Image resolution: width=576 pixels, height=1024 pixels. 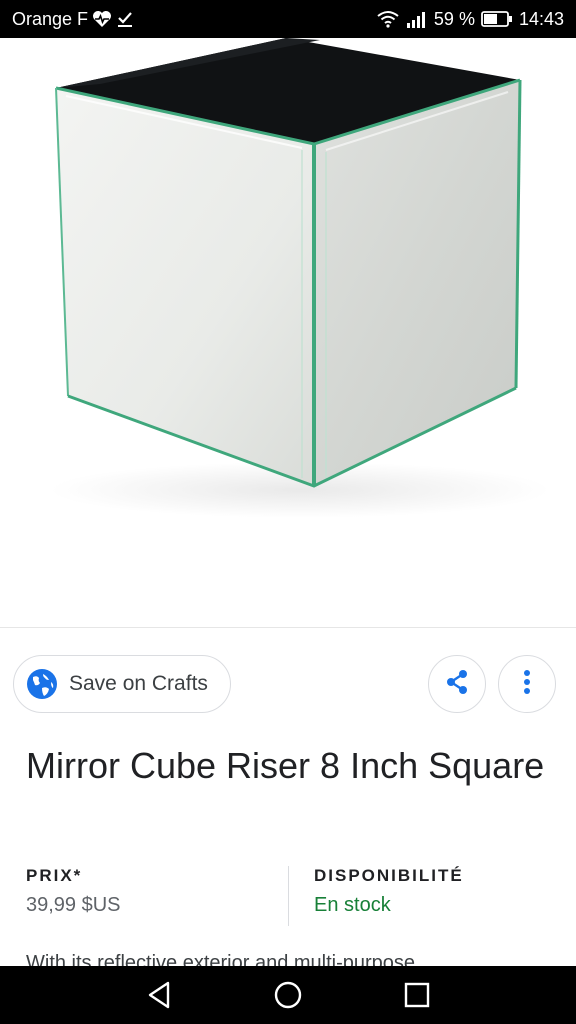 I want to click on wifi-icon, so click(x=388, y=19).